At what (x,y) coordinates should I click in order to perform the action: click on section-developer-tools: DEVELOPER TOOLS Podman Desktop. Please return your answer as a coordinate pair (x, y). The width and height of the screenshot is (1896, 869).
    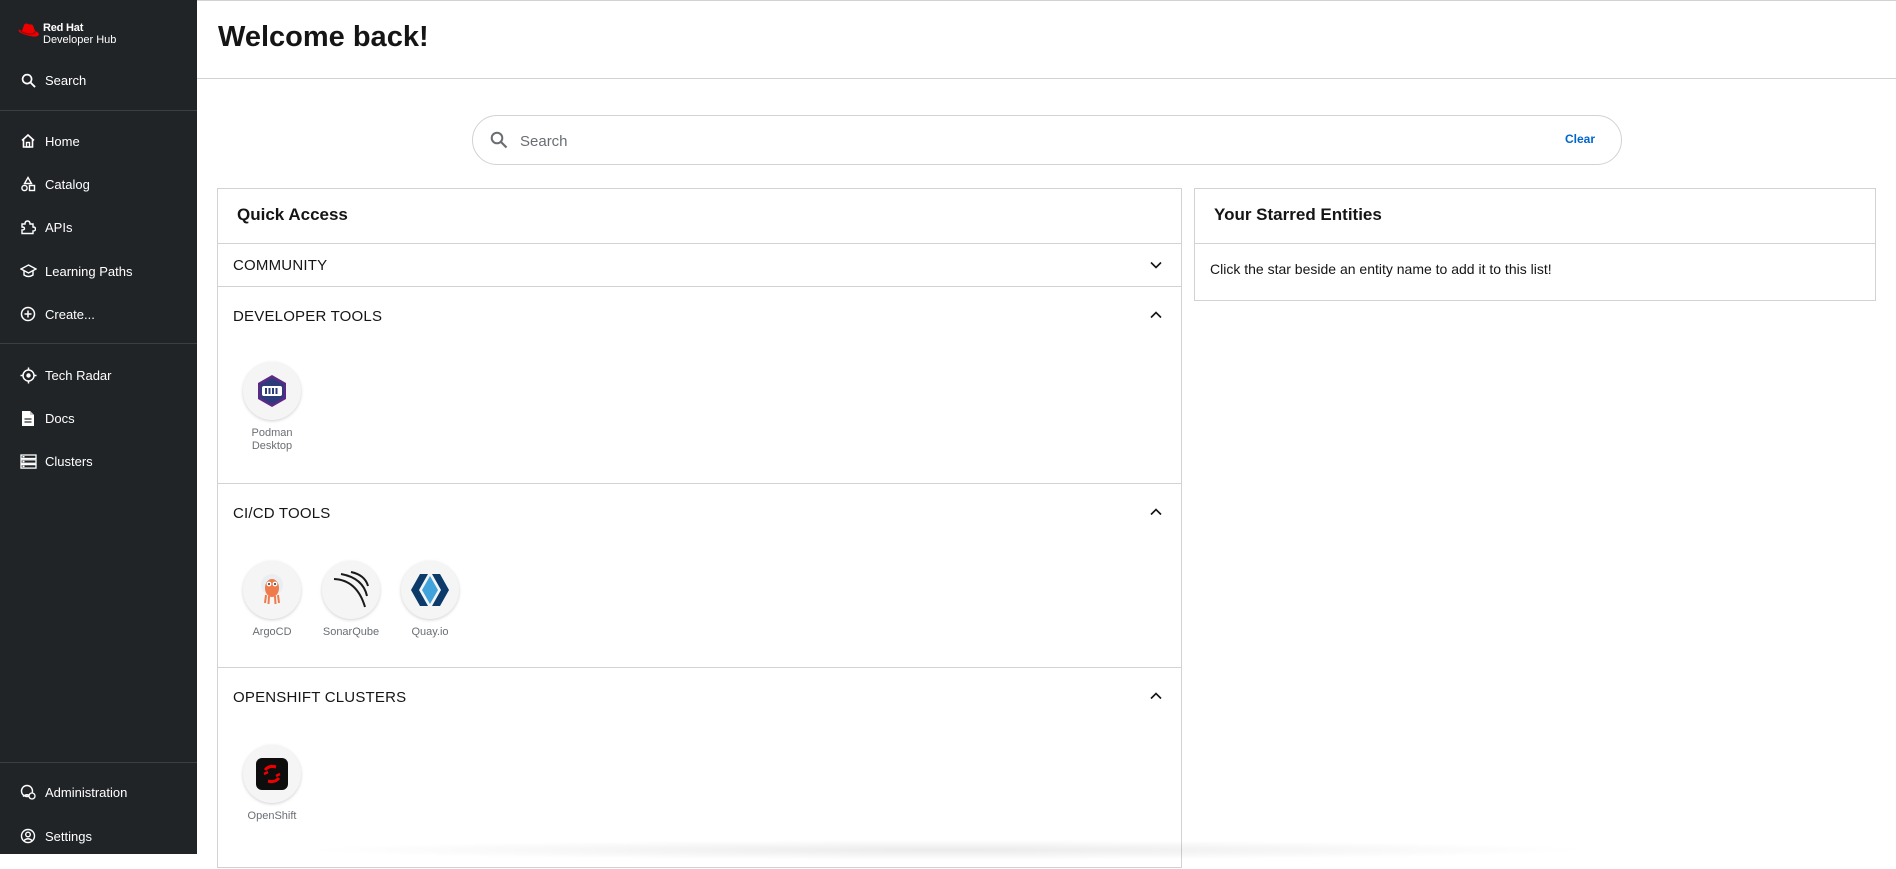
    Looking at the image, I should click on (699, 385).